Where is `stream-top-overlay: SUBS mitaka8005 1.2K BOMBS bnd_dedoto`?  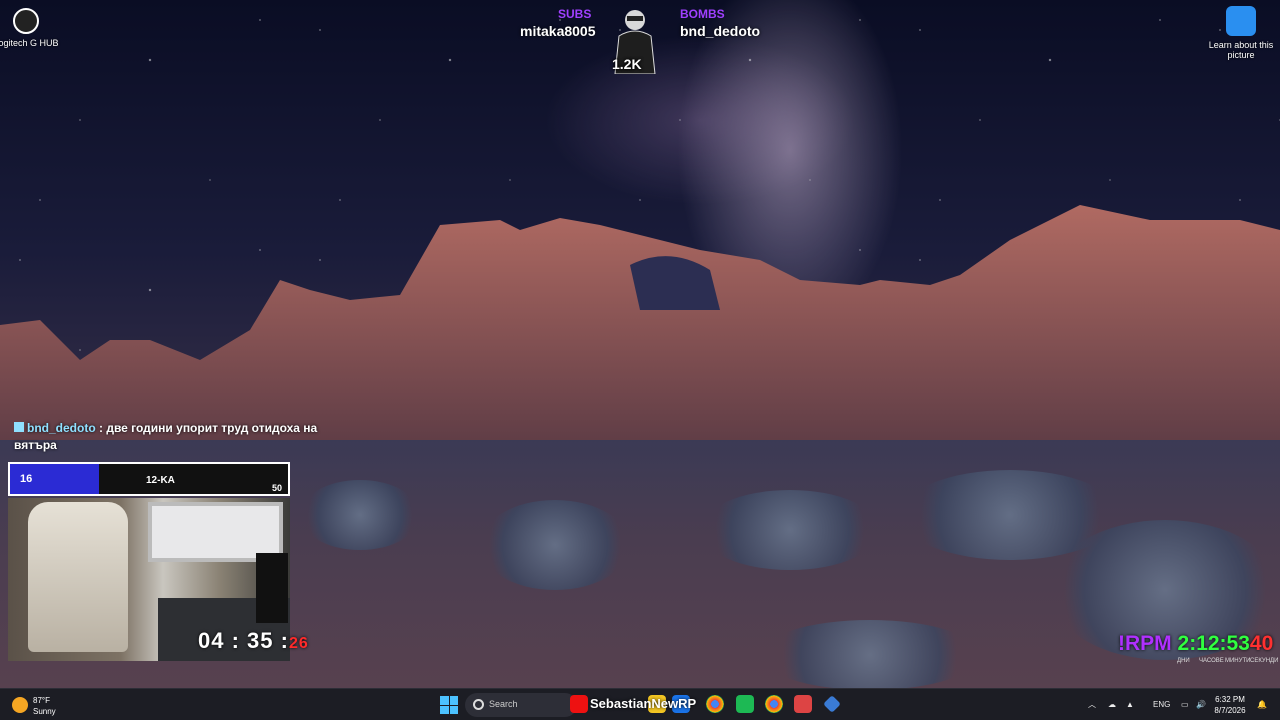
stream-top-overlay: SUBS mitaka8005 1.2K BOMBS bnd_dedoto is located at coordinates (650, 41).